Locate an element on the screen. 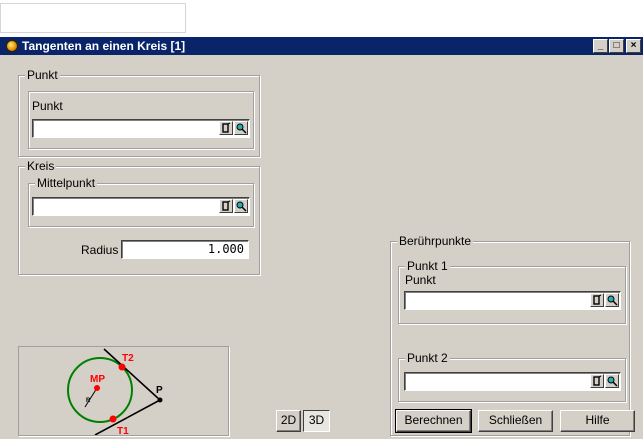 The height and width of the screenshot is (439, 643). punkt-inner-box: Punkt is located at coordinates (141, 120).